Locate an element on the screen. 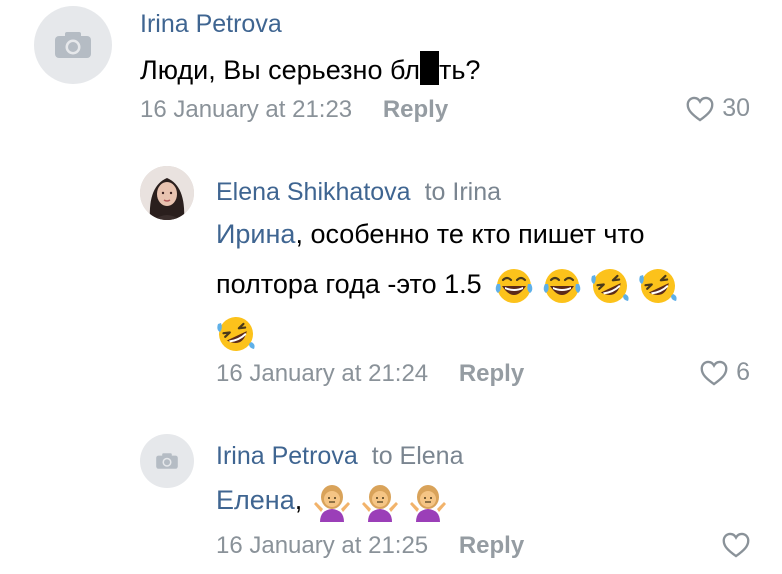 This screenshot has width=782, height=574. reply-to: to Irina is located at coordinates (463, 192).